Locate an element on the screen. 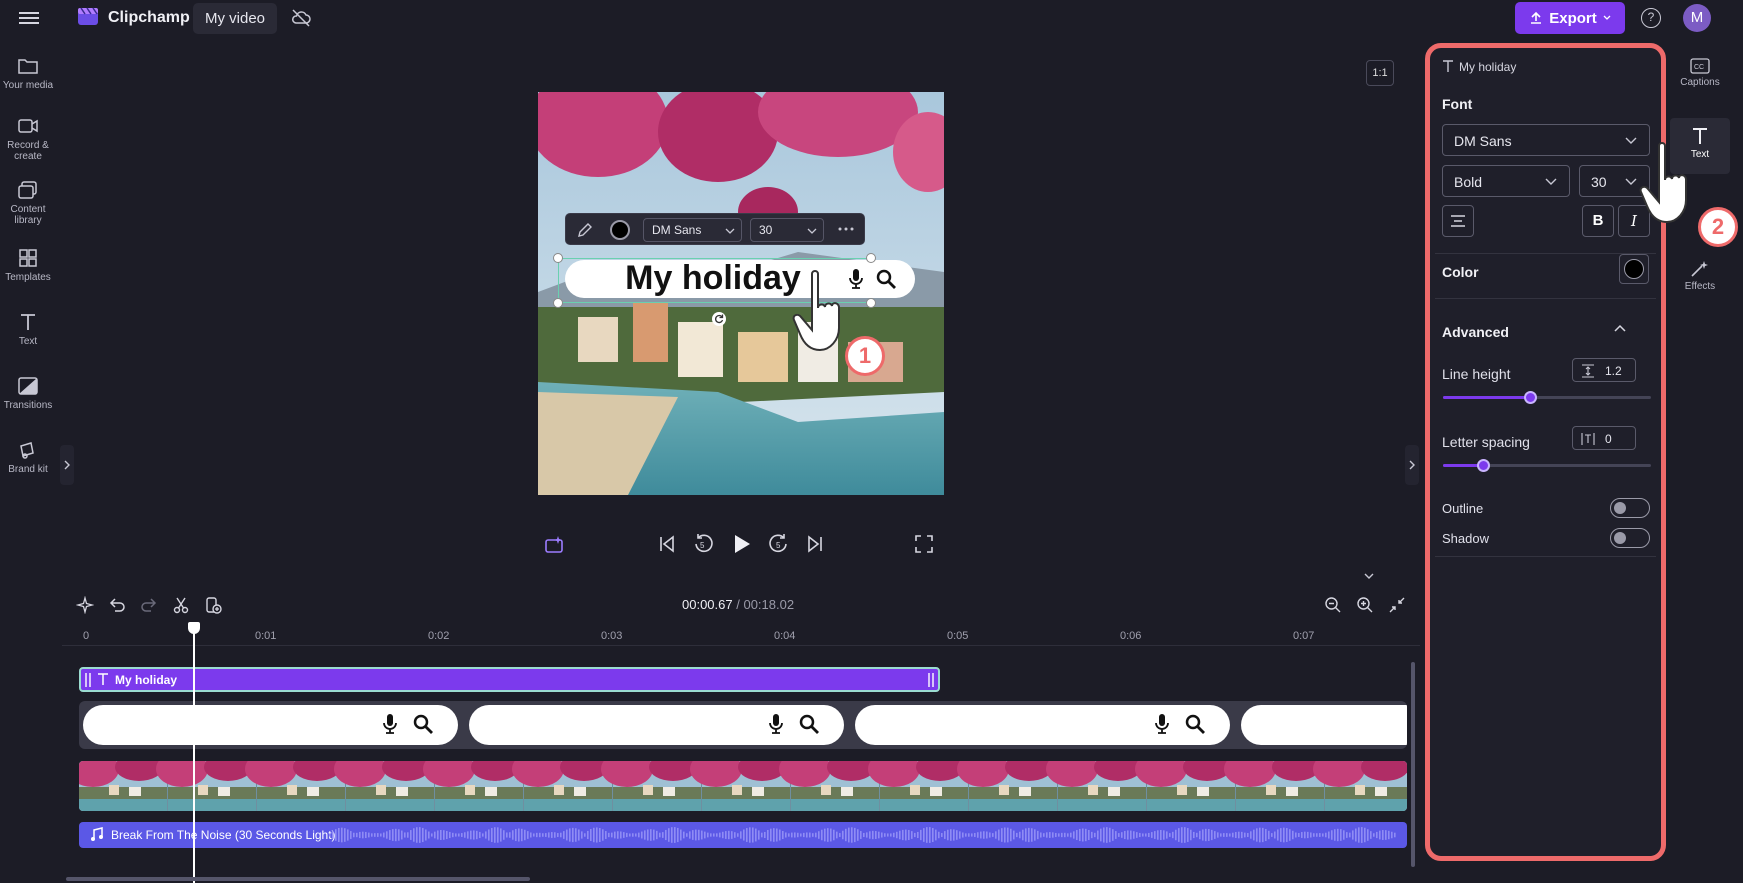 This screenshot has width=1743, height=883. line-height-input: 1.2 is located at coordinates (1604, 370).